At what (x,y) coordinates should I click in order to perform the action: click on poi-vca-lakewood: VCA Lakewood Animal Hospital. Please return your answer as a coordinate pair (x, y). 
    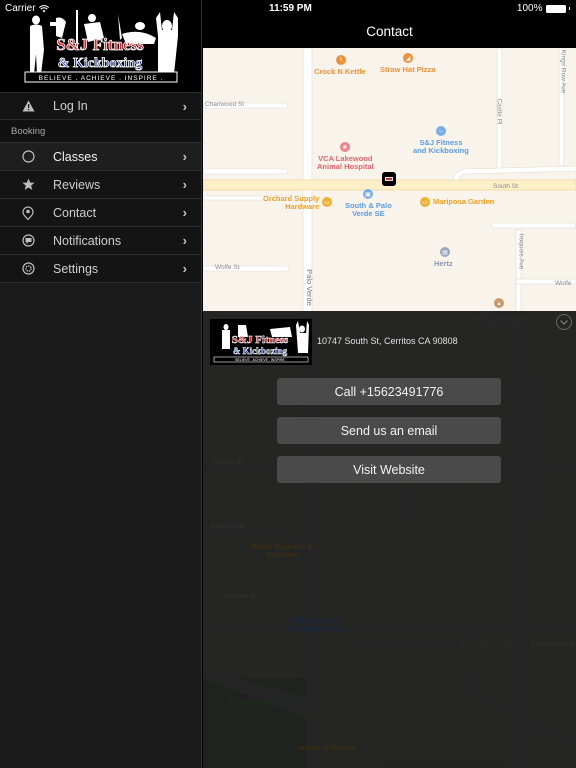
    Looking at the image, I should click on (345, 163).